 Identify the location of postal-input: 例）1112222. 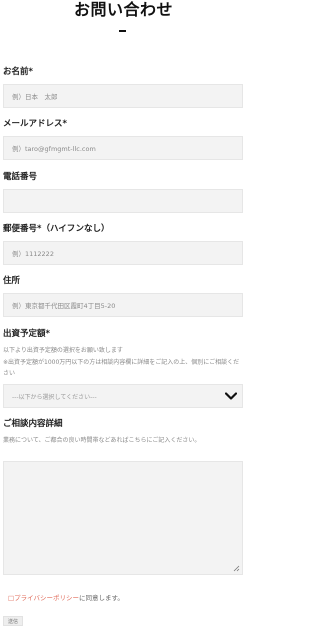
(123, 253).